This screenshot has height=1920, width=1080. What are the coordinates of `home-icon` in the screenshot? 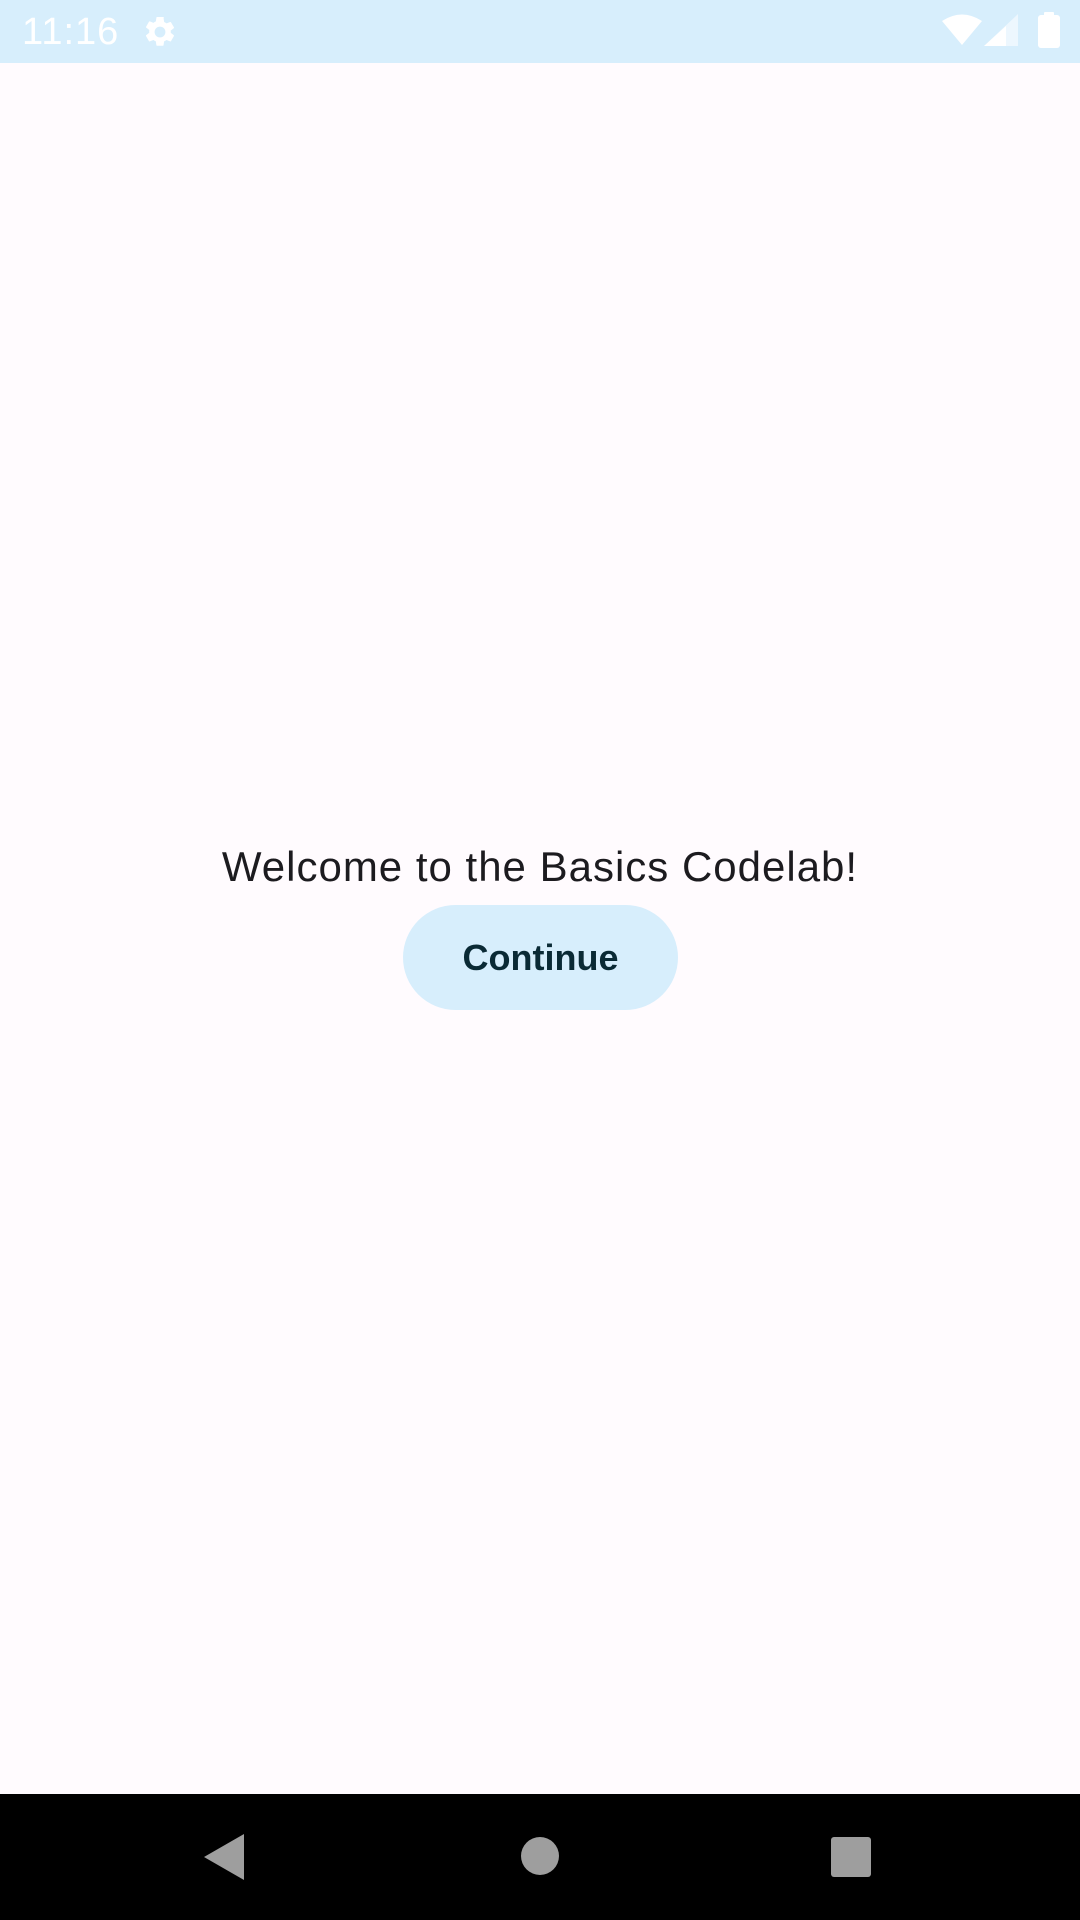 It's located at (540, 1856).